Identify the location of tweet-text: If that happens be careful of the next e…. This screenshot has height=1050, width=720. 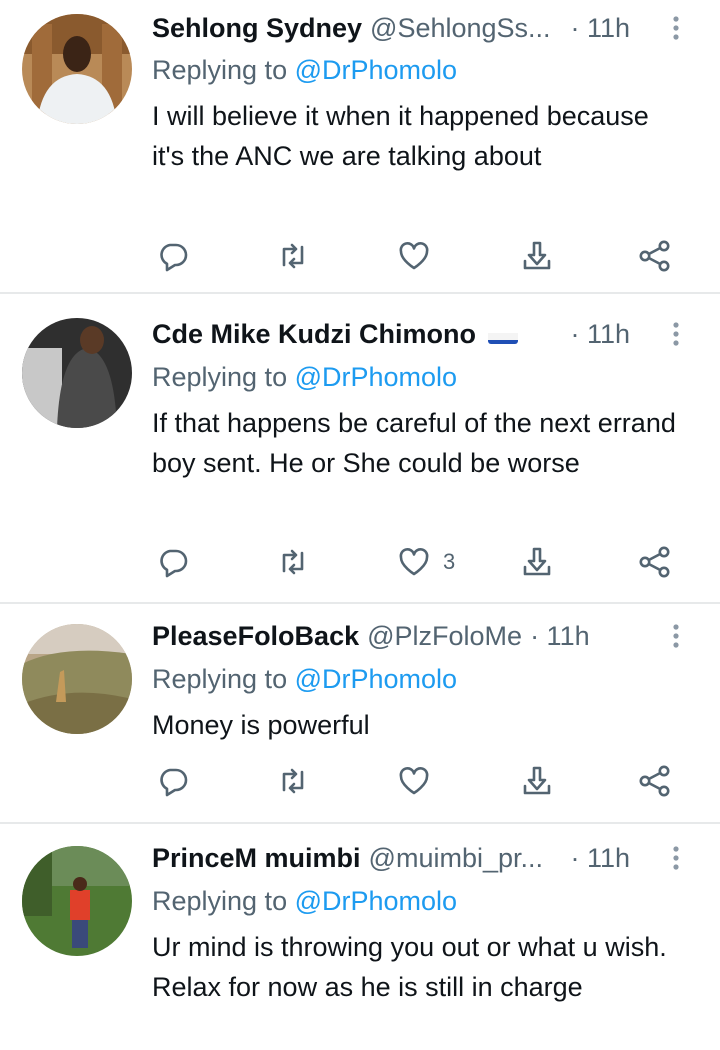
(414, 443).